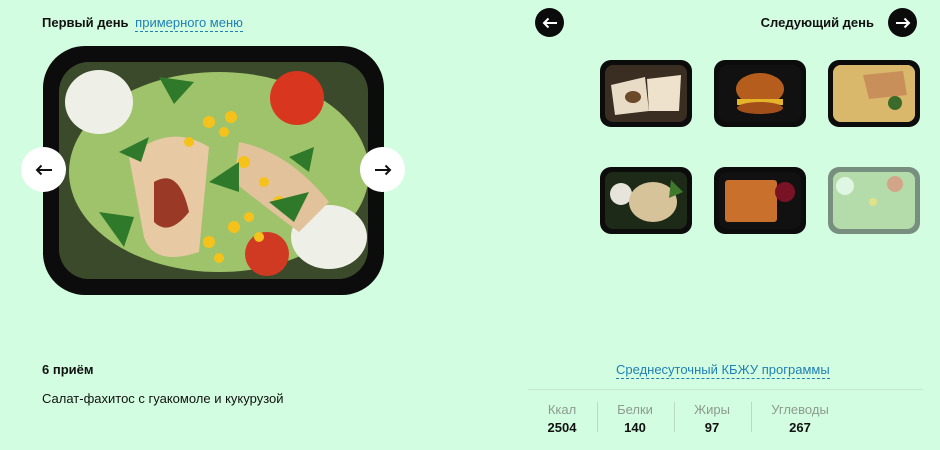 The height and width of the screenshot is (450, 940). I want to click on gallery-prev-button, so click(43, 169).